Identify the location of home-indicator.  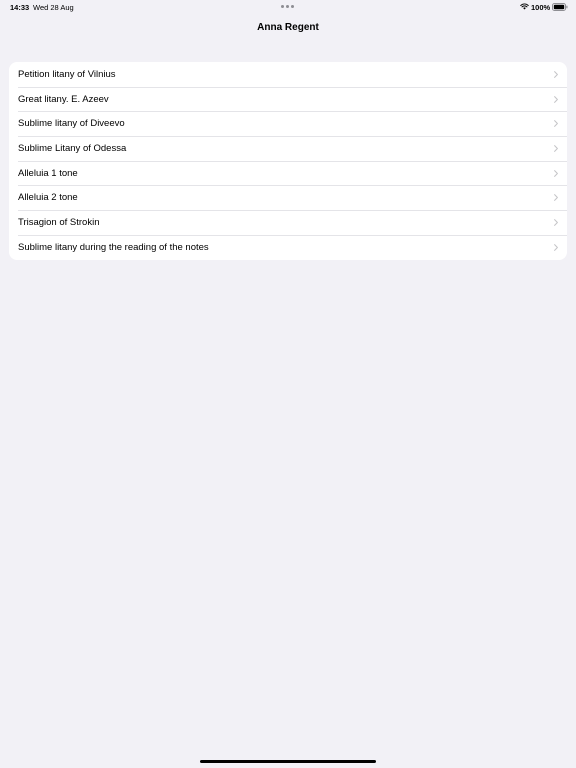
(288, 761).